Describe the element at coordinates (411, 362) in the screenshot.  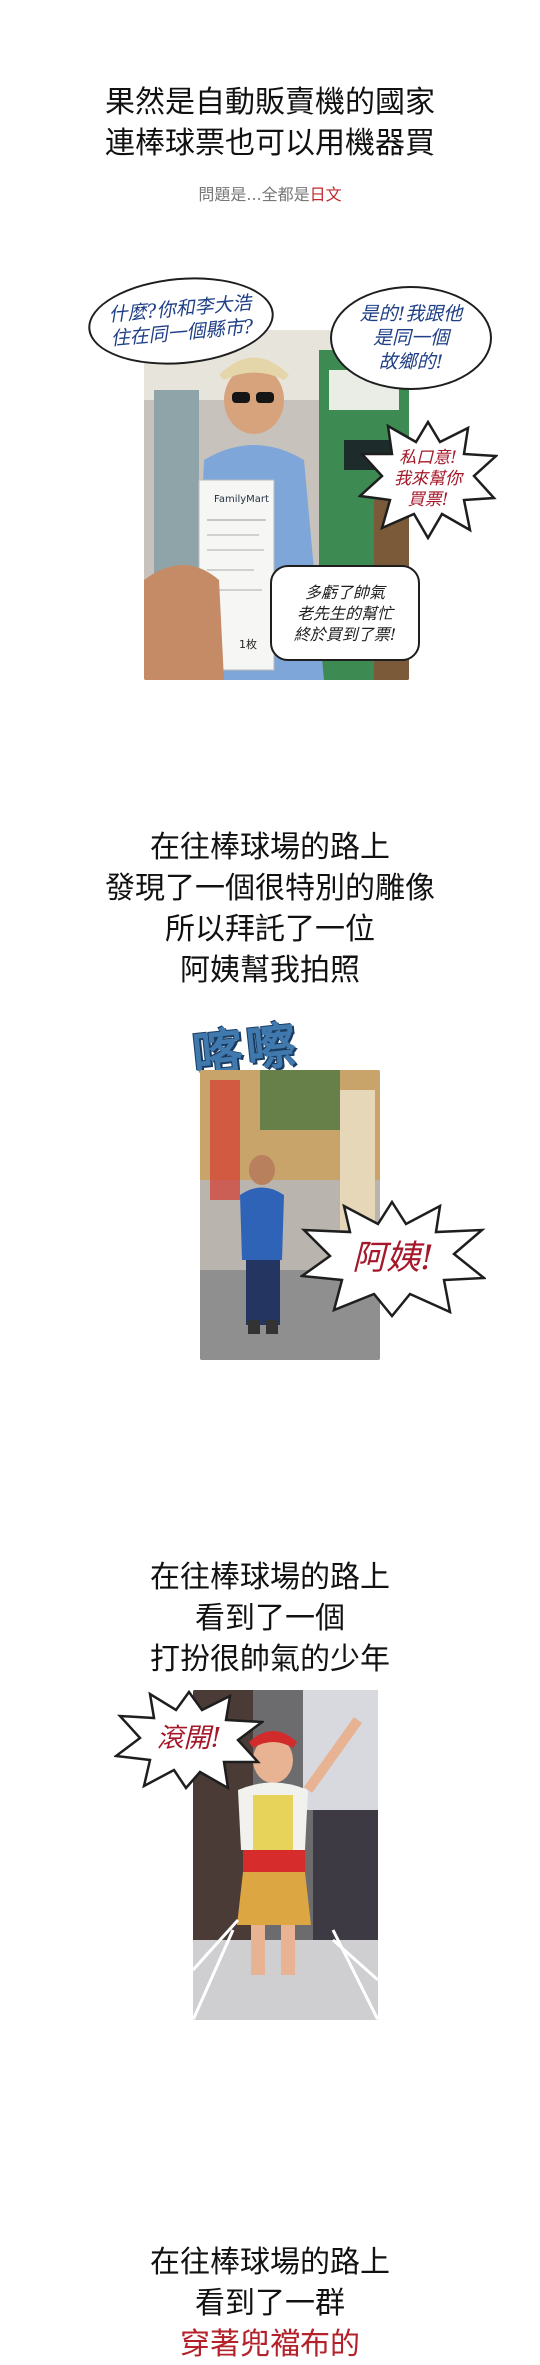
I see `bubble-line: 故鄉的!` at that location.